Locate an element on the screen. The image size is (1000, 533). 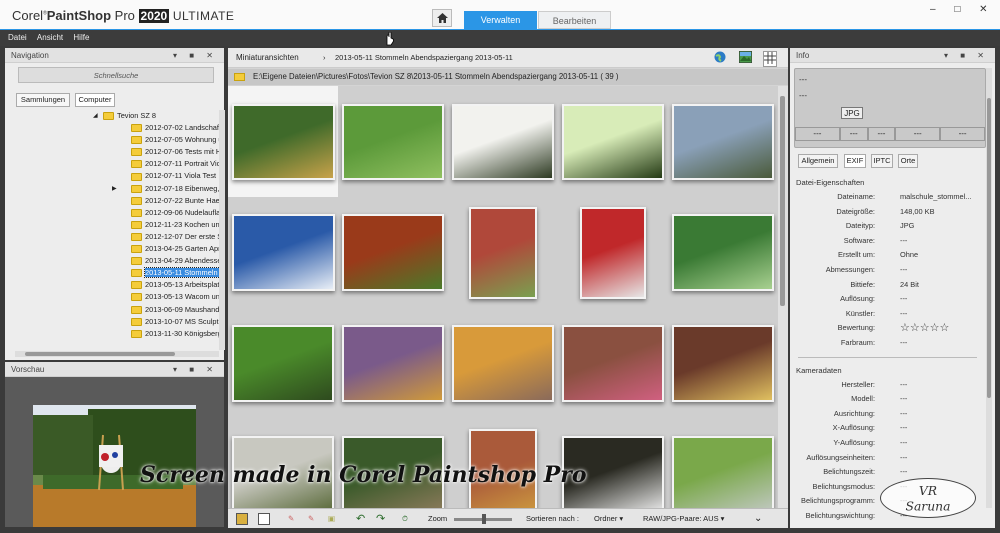
tree-item-label: 2012-07-02 Landschaft is located at coordinates (182, 128).